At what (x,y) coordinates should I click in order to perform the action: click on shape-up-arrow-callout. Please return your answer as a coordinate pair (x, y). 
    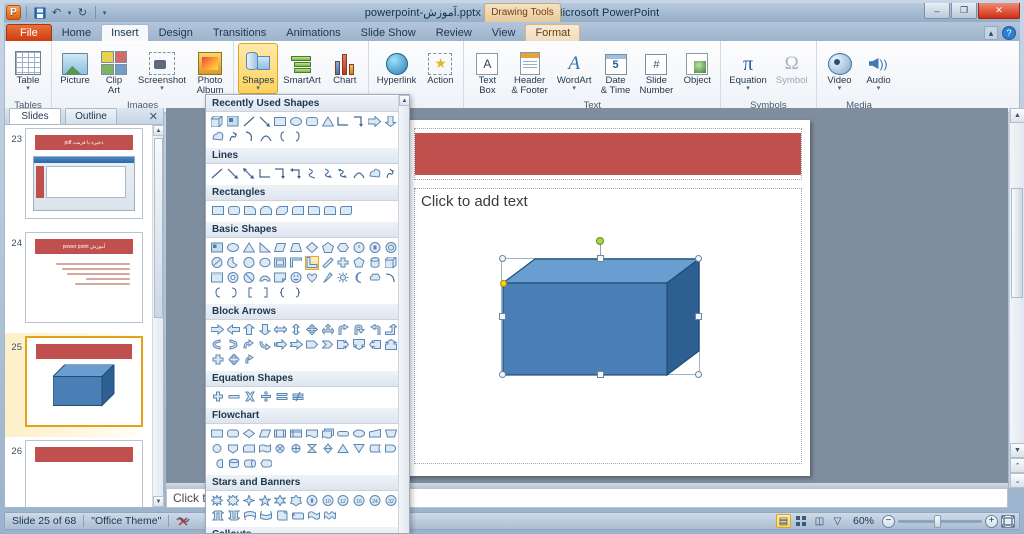
    Looking at the image, I should click on (390, 345).